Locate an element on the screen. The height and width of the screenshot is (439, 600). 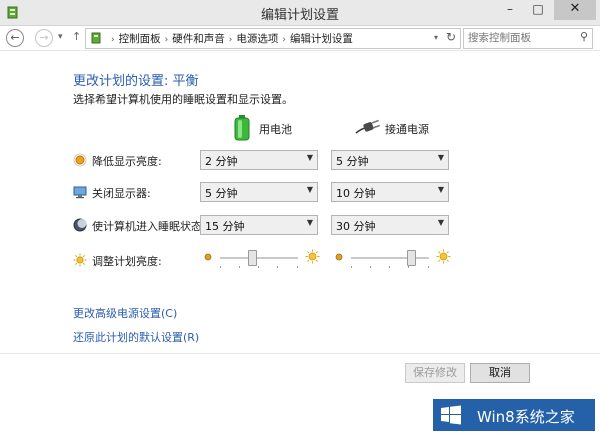
watermark-badge: Win8系统之家 is located at coordinates (514, 415).